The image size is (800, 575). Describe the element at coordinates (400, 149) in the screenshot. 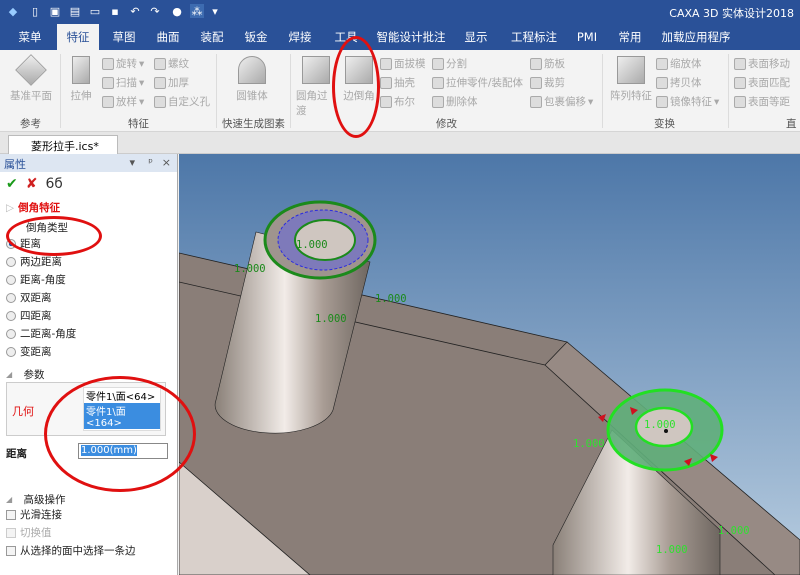

I see `document-tabs: 菱形拉手.ics* ×` at that location.